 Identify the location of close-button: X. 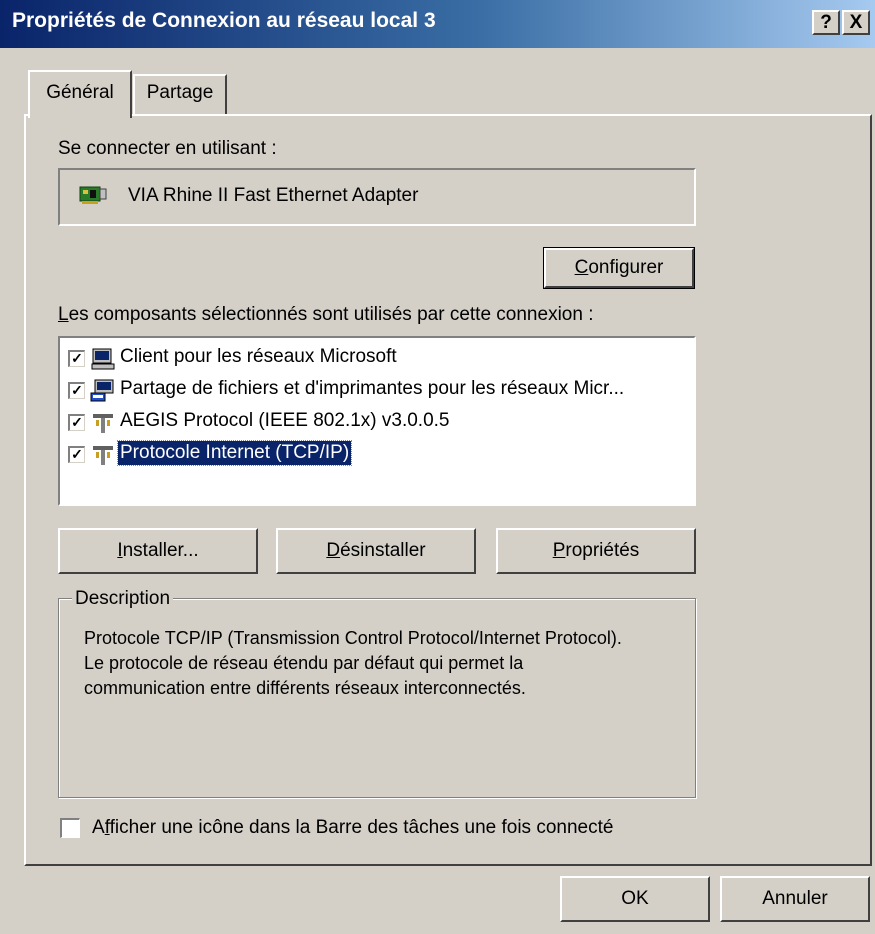
(856, 22).